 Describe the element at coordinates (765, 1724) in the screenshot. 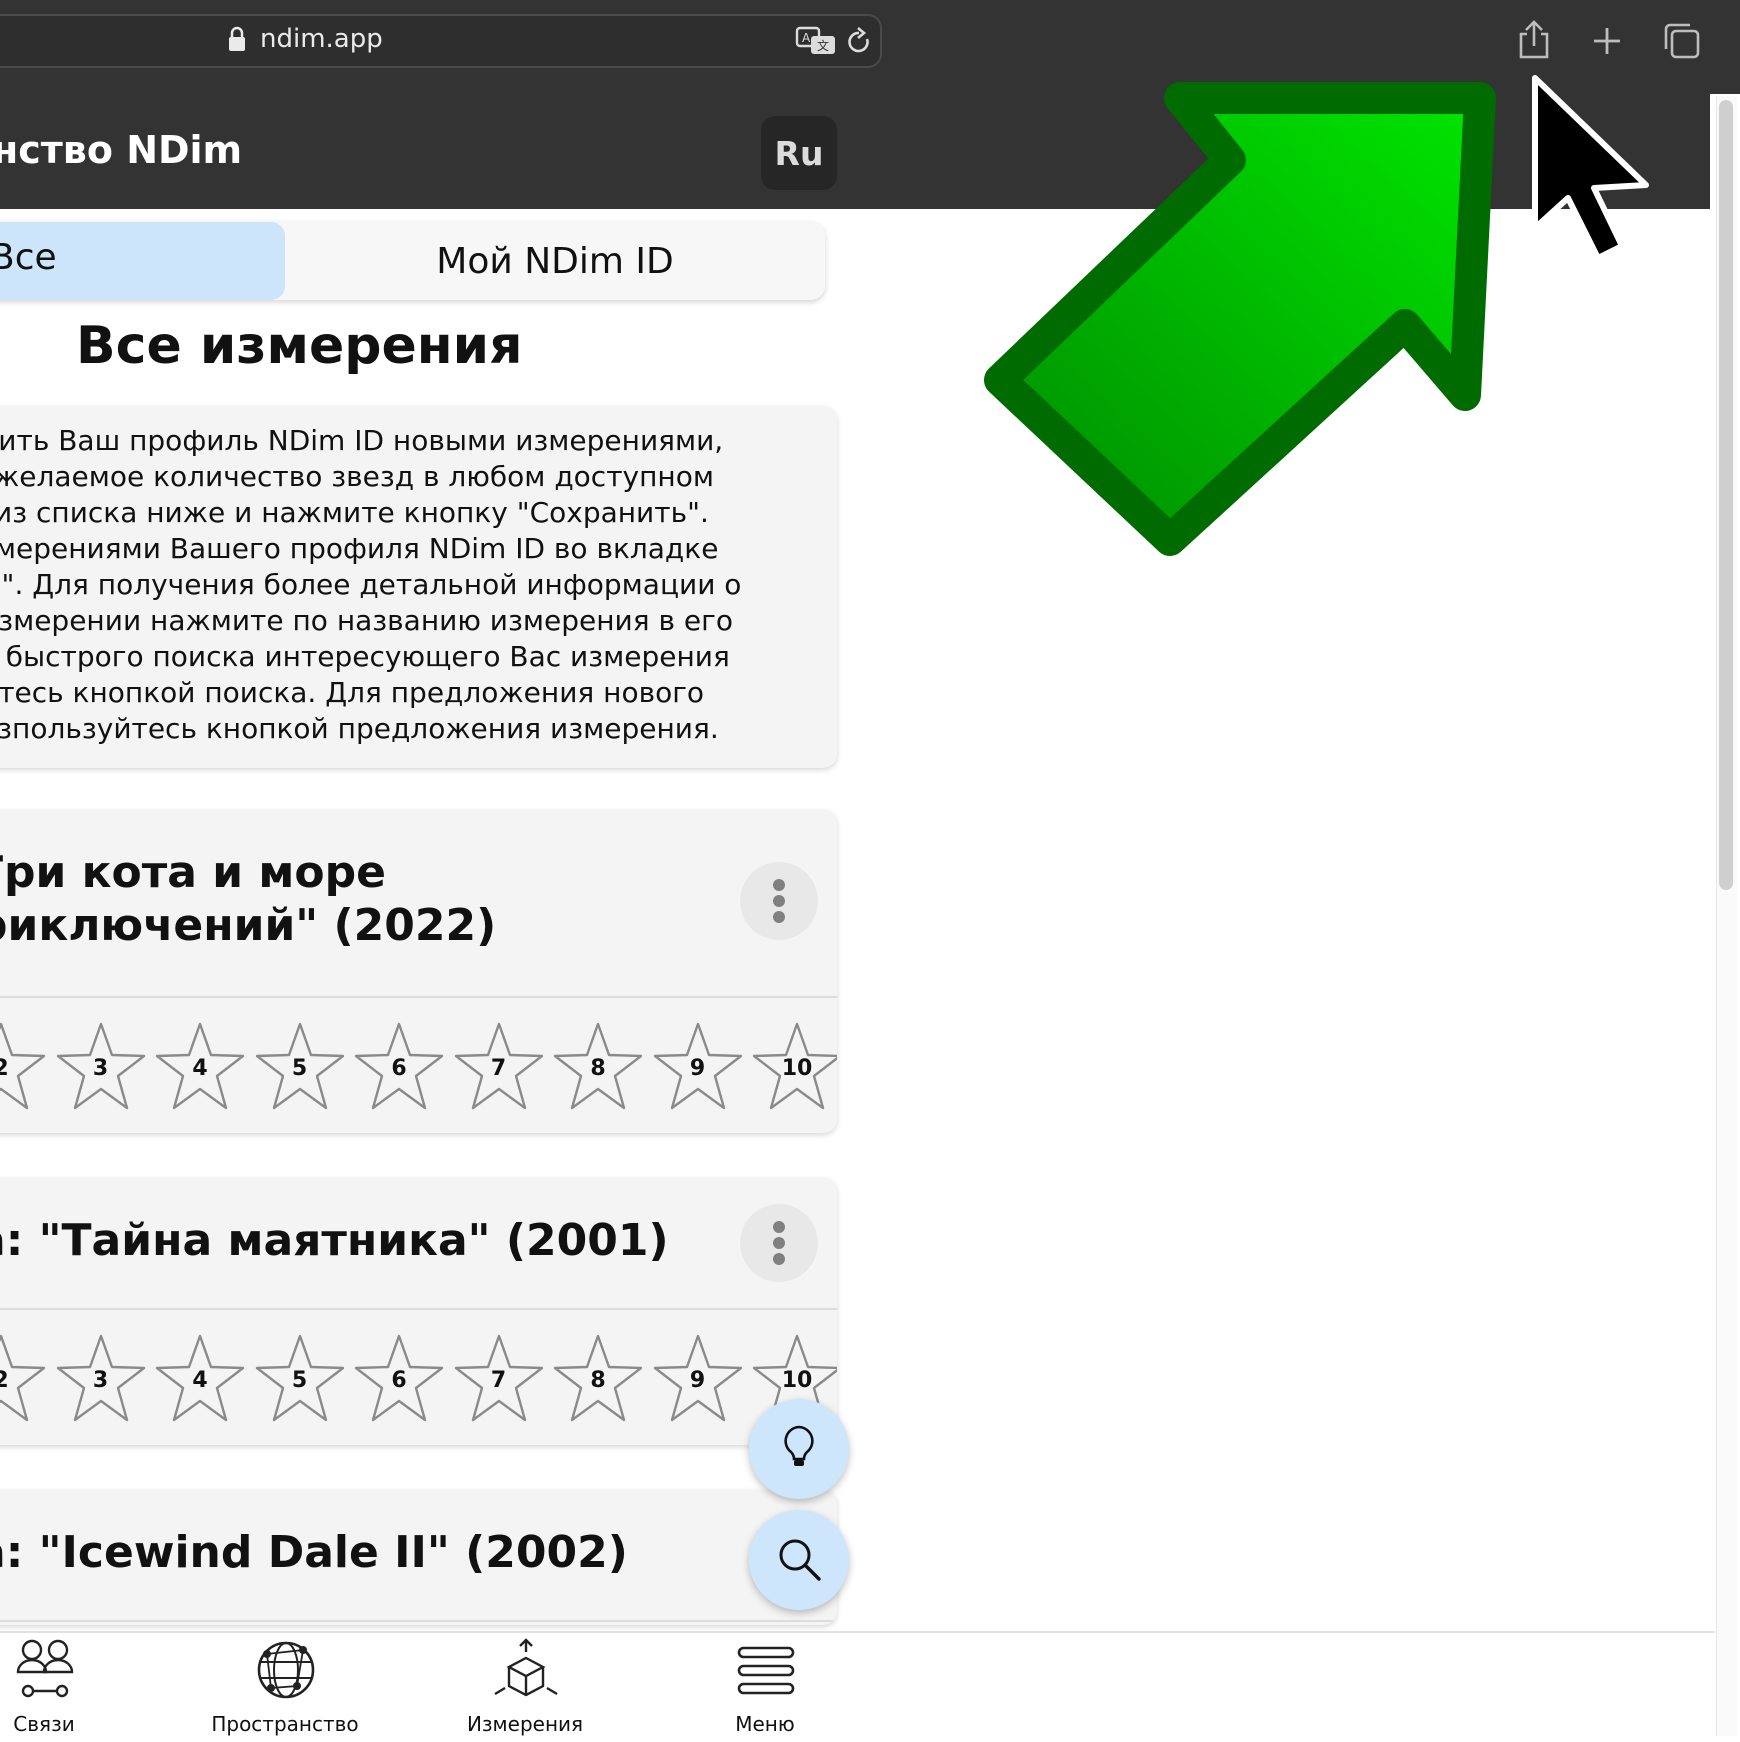

I see `nav-label: Меню` at that location.